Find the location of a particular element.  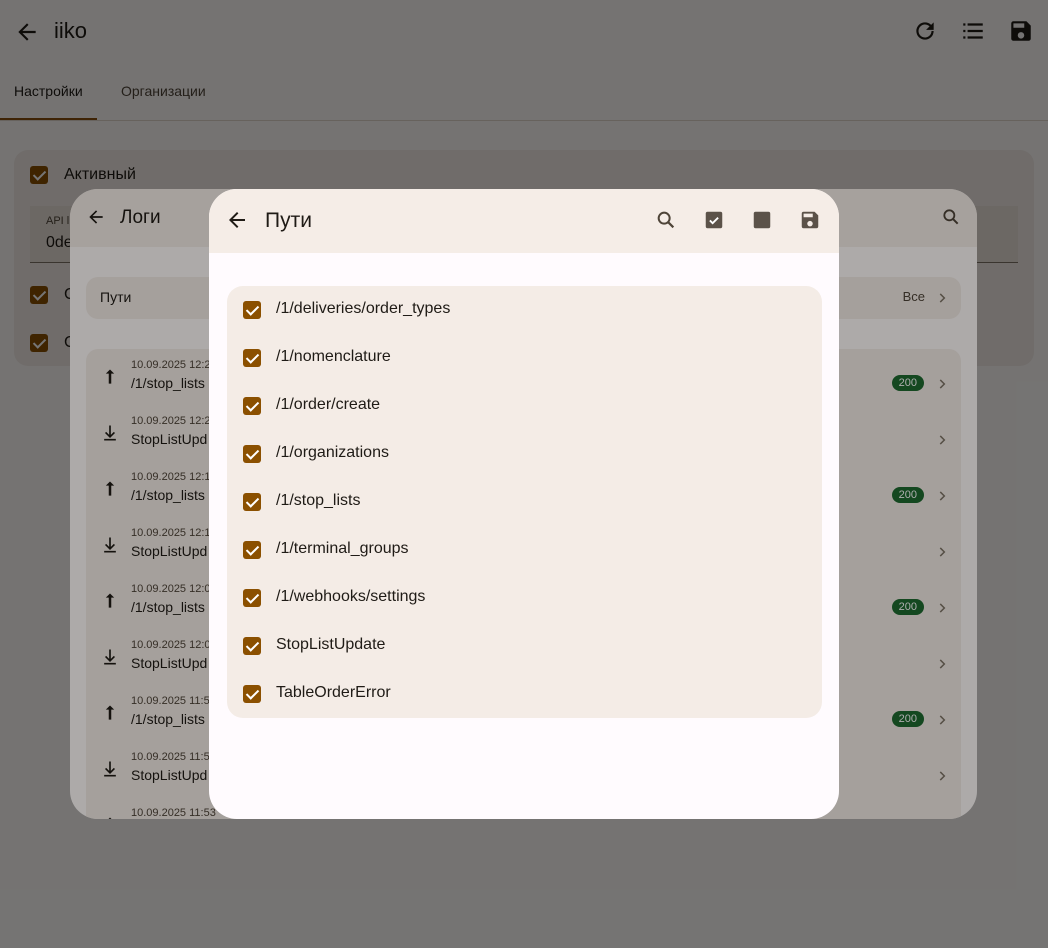

save-icon is located at coordinates (810, 220).